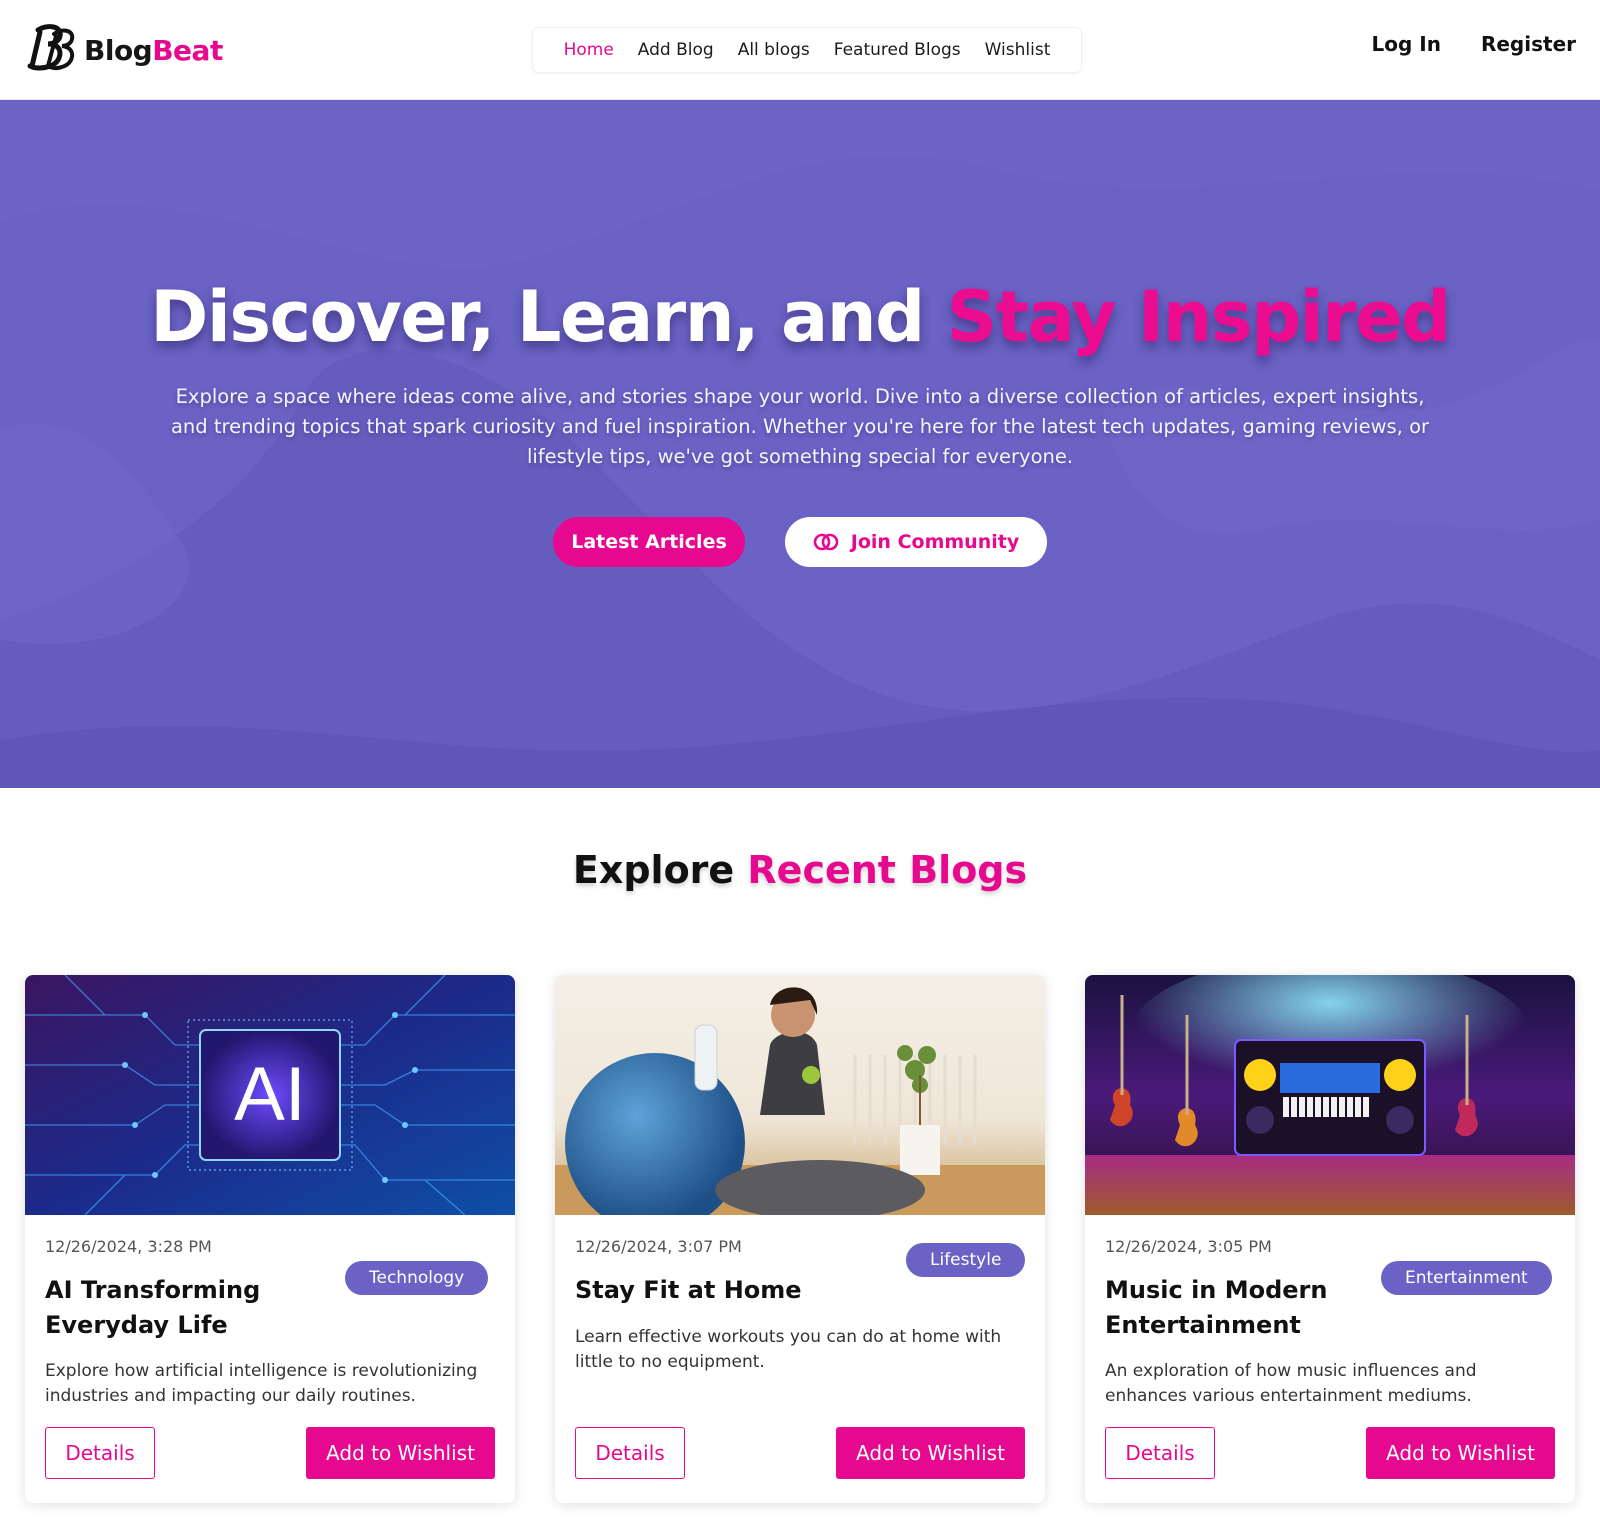 The image size is (1600, 1524). Describe the element at coordinates (935, 542) in the screenshot. I see `join-community-label: Join Community` at that location.